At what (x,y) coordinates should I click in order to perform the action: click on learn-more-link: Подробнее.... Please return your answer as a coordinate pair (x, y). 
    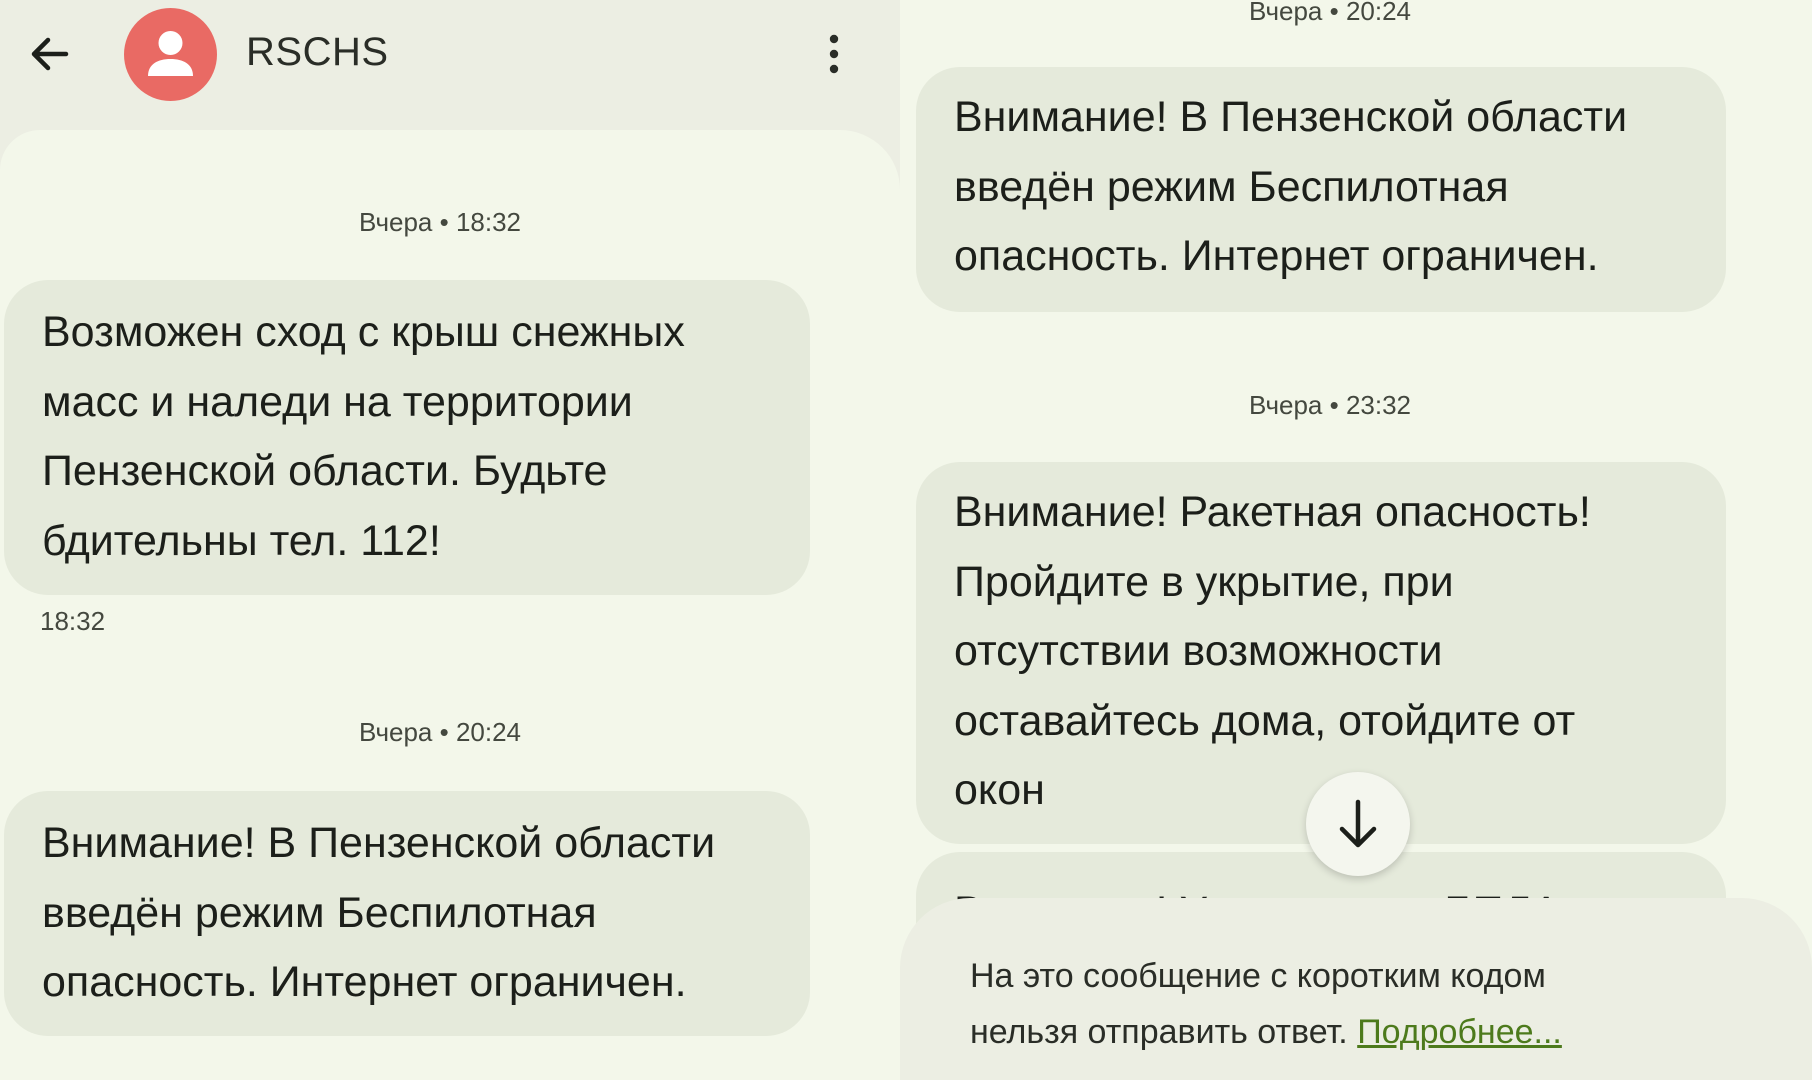
    Looking at the image, I should click on (1459, 1032).